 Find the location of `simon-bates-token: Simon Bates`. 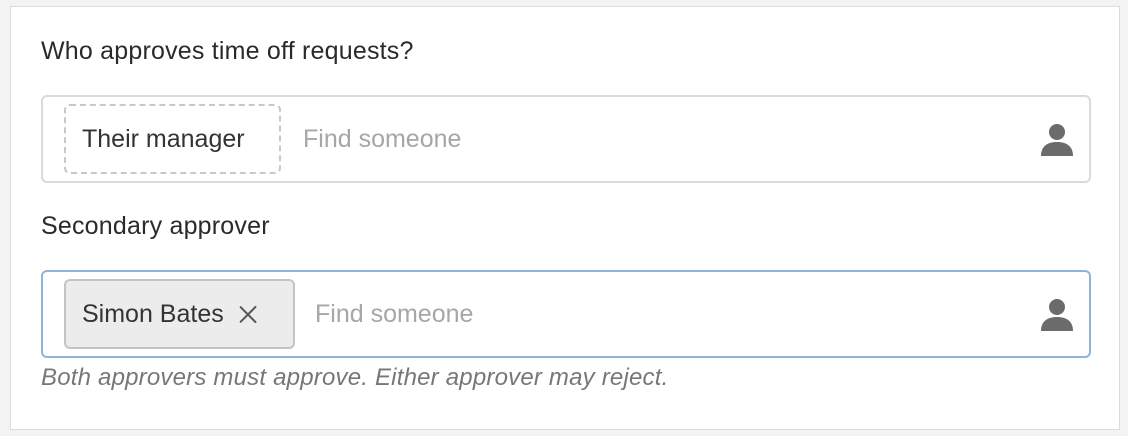

simon-bates-token: Simon Bates is located at coordinates (179, 314).